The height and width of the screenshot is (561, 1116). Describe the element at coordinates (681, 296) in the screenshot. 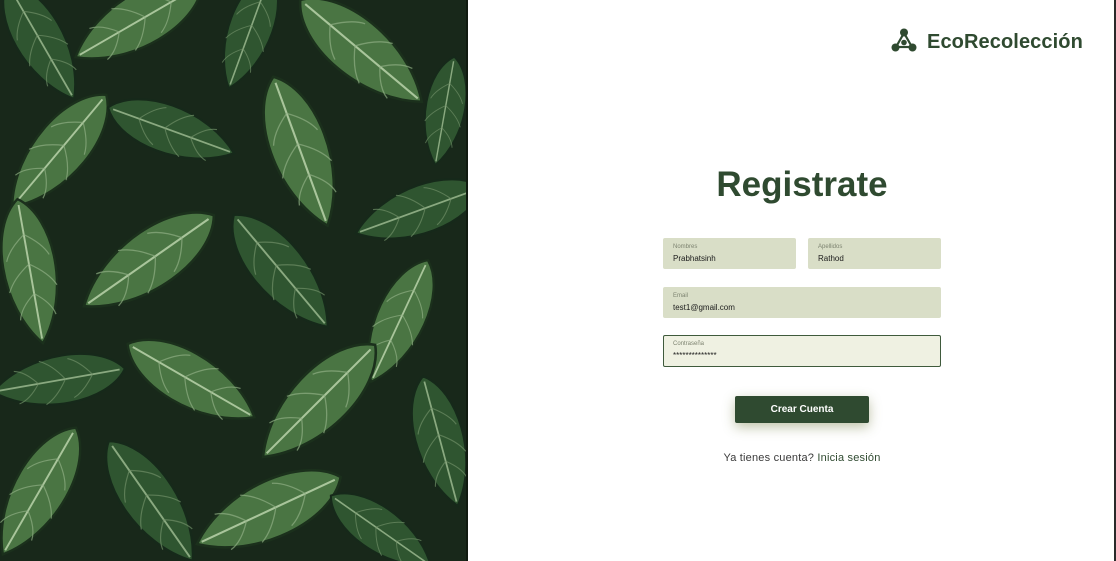

I see `email-label: Email` at that location.